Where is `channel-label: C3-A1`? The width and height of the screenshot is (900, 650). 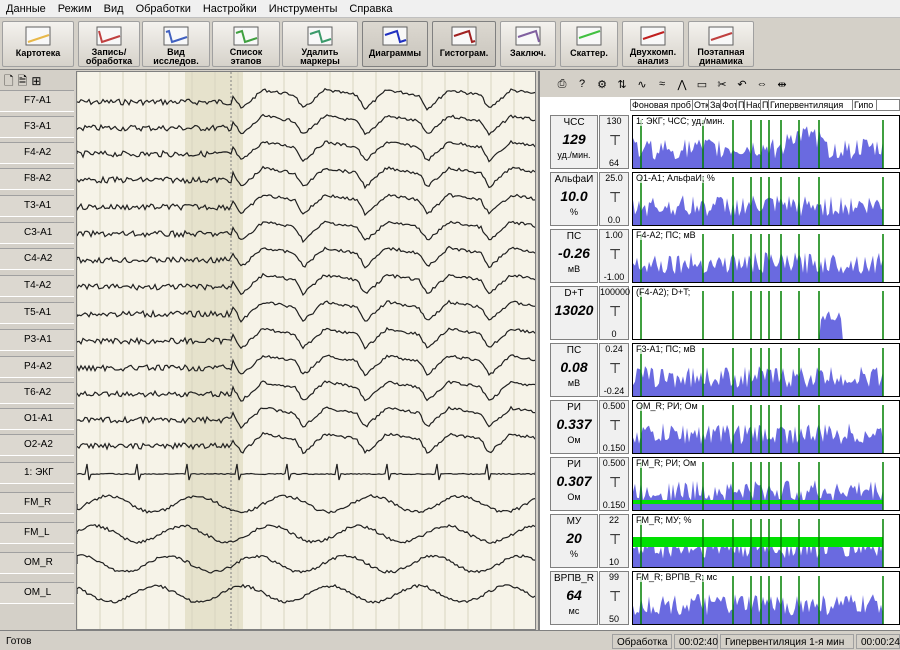
channel-label: C3-A1 is located at coordinates (37, 233).